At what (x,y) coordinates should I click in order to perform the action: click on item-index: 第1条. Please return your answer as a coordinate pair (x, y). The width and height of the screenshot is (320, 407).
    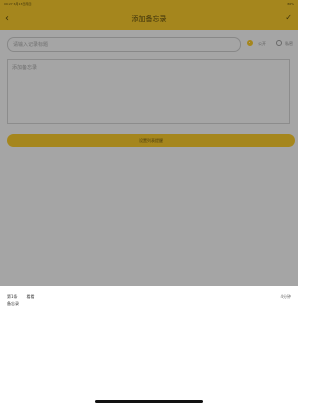
    Looking at the image, I should click on (12, 296).